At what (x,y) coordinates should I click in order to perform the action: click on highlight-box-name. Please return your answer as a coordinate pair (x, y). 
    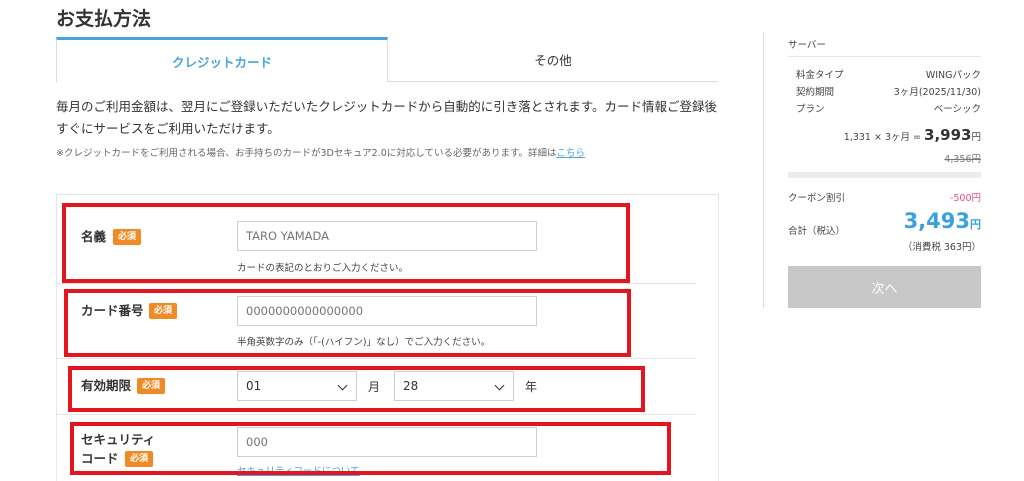
    Looking at the image, I should click on (346, 243).